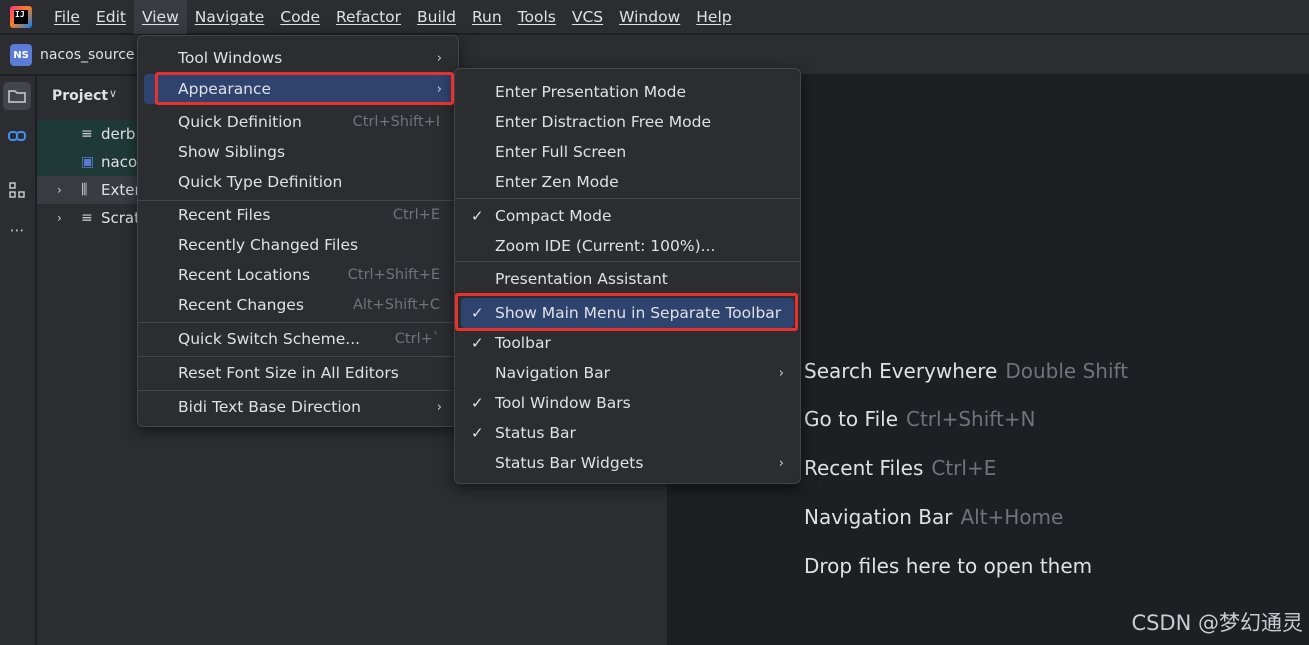  Describe the element at coordinates (298, 245) in the screenshot. I see `menu-item-recently-changed-files: Recently Changed Files` at that location.